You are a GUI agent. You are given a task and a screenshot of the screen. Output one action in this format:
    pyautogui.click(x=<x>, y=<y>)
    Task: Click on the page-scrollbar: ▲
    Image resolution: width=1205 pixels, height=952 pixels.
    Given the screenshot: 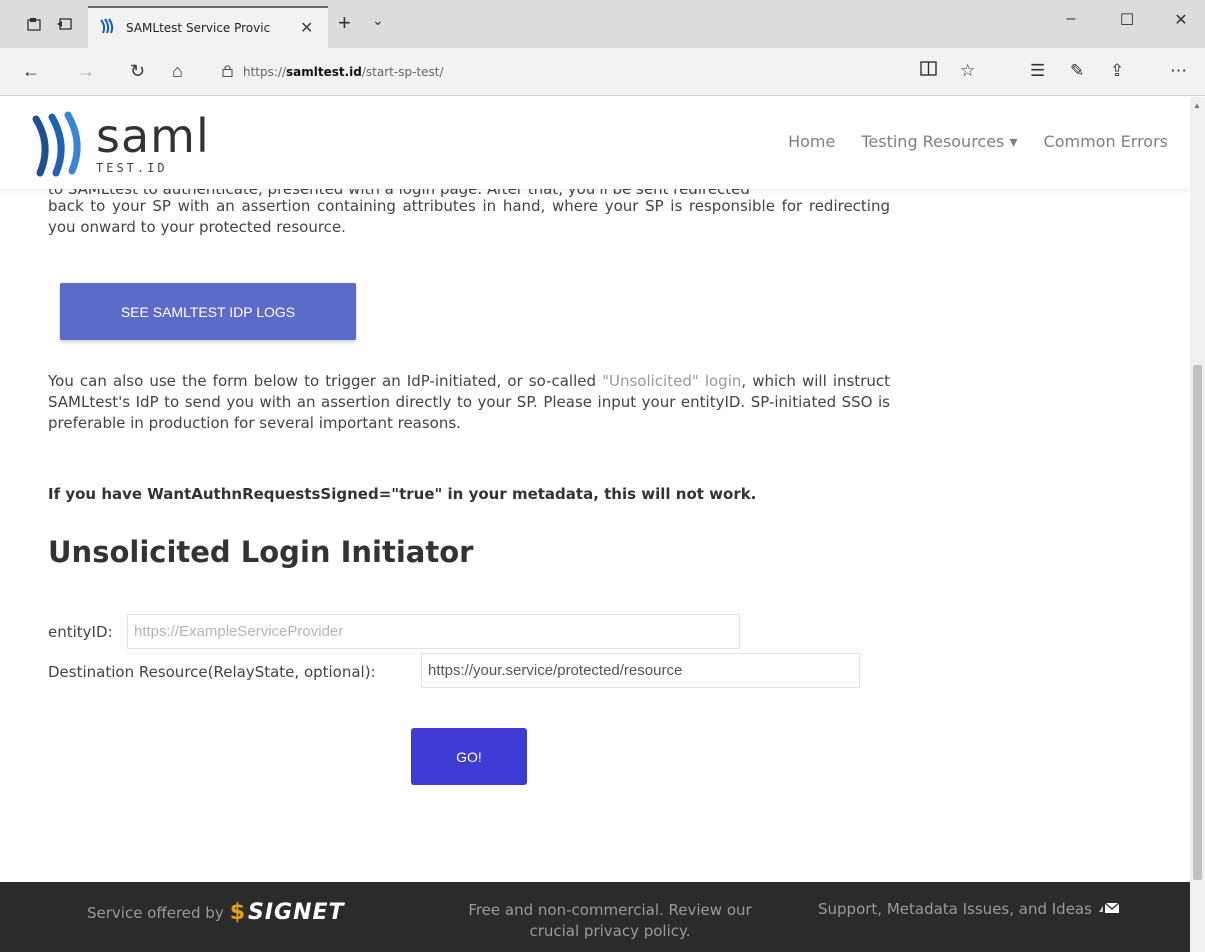 What is the action you would take?
    pyautogui.click(x=1197, y=524)
    